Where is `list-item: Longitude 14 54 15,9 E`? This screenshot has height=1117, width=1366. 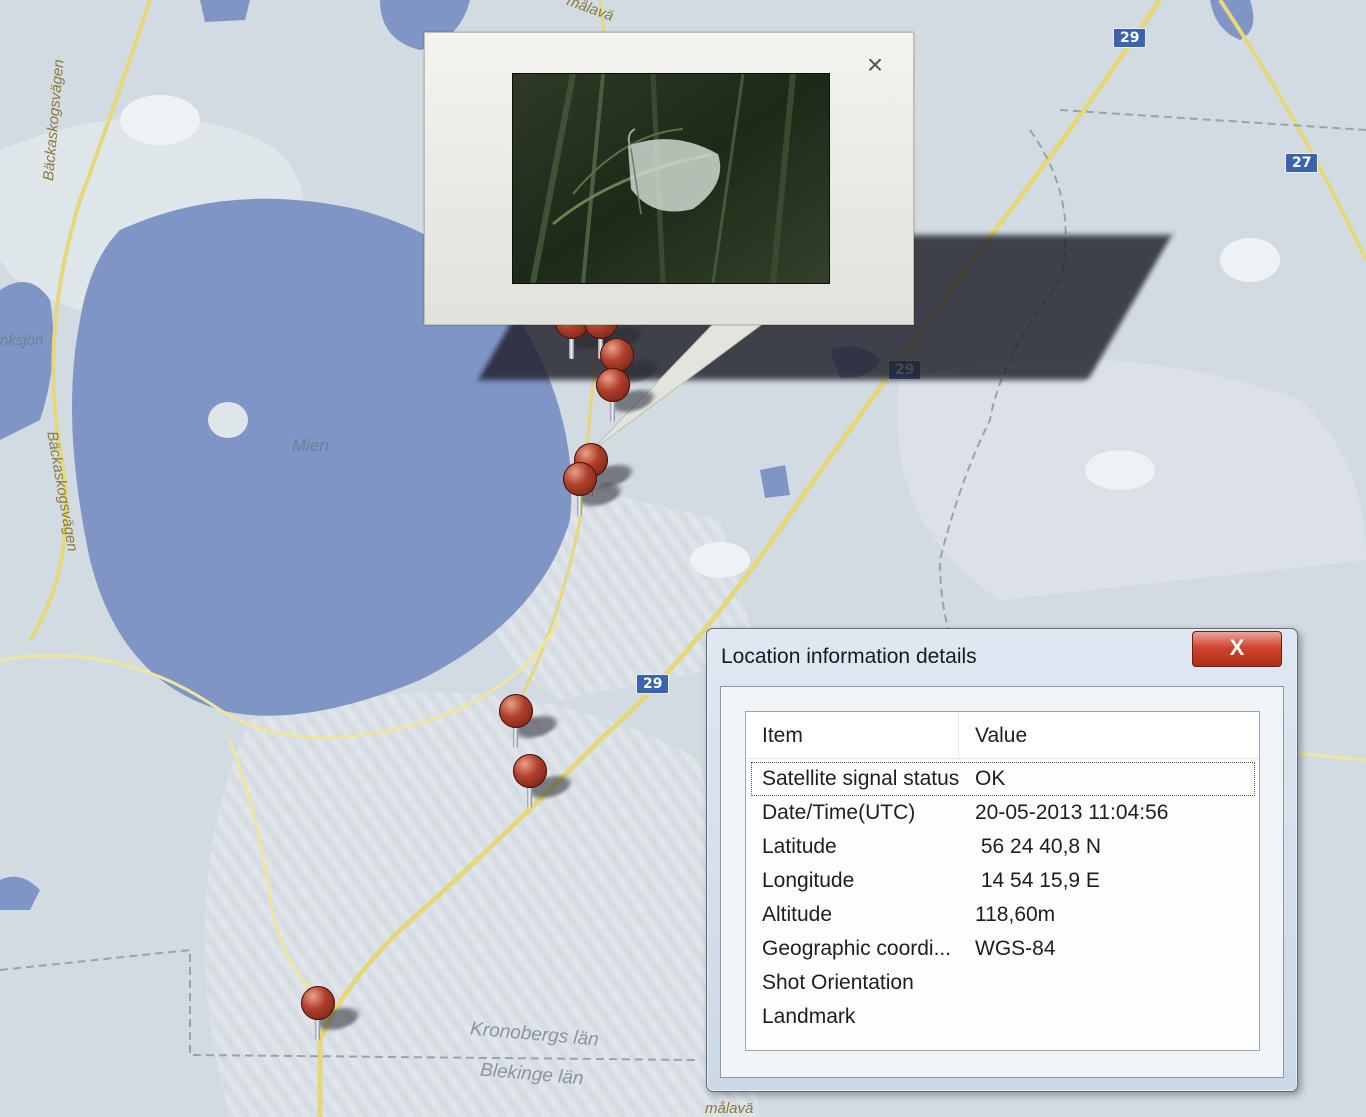
list-item: Longitude 14 54 15,9 E is located at coordinates (1003, 881).